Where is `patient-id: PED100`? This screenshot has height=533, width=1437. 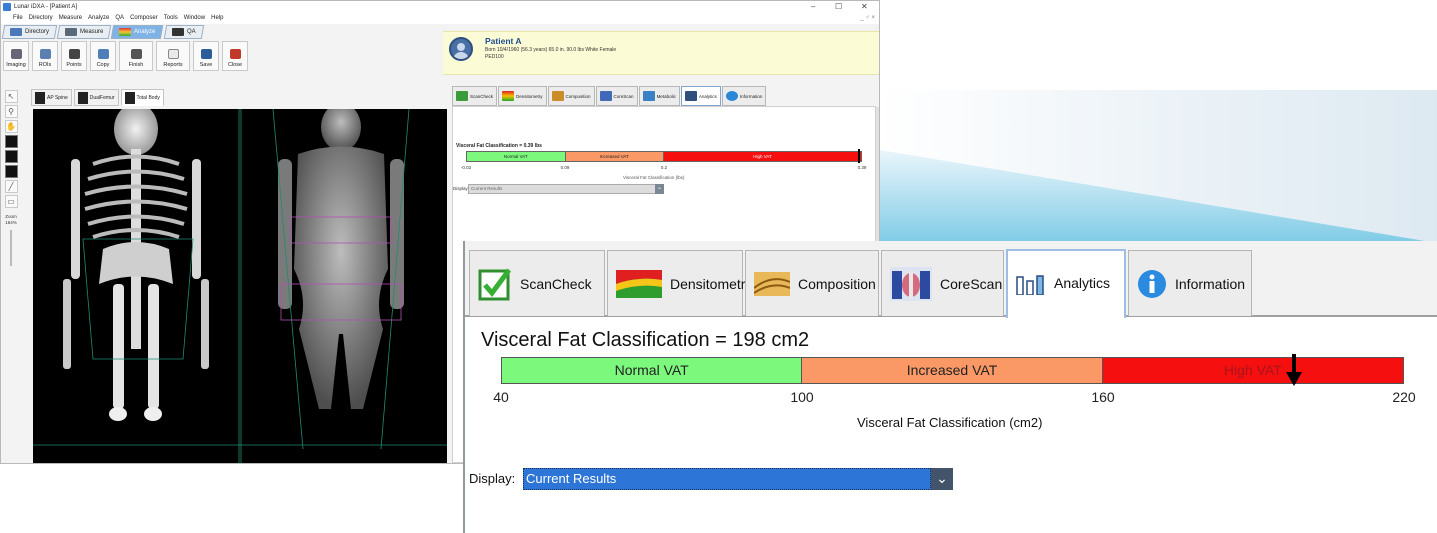
patient-id: PED100 is located at coordinates (494, 57).